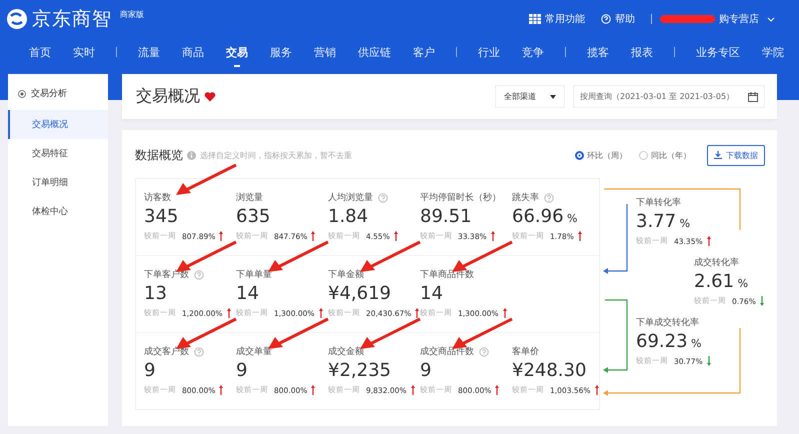 This screenshot has height=434, width=799. What do you see at coordinates (374, 52) in the screenshot?
I see `nav-tab: 供应链` at bounding box center [374, 52].